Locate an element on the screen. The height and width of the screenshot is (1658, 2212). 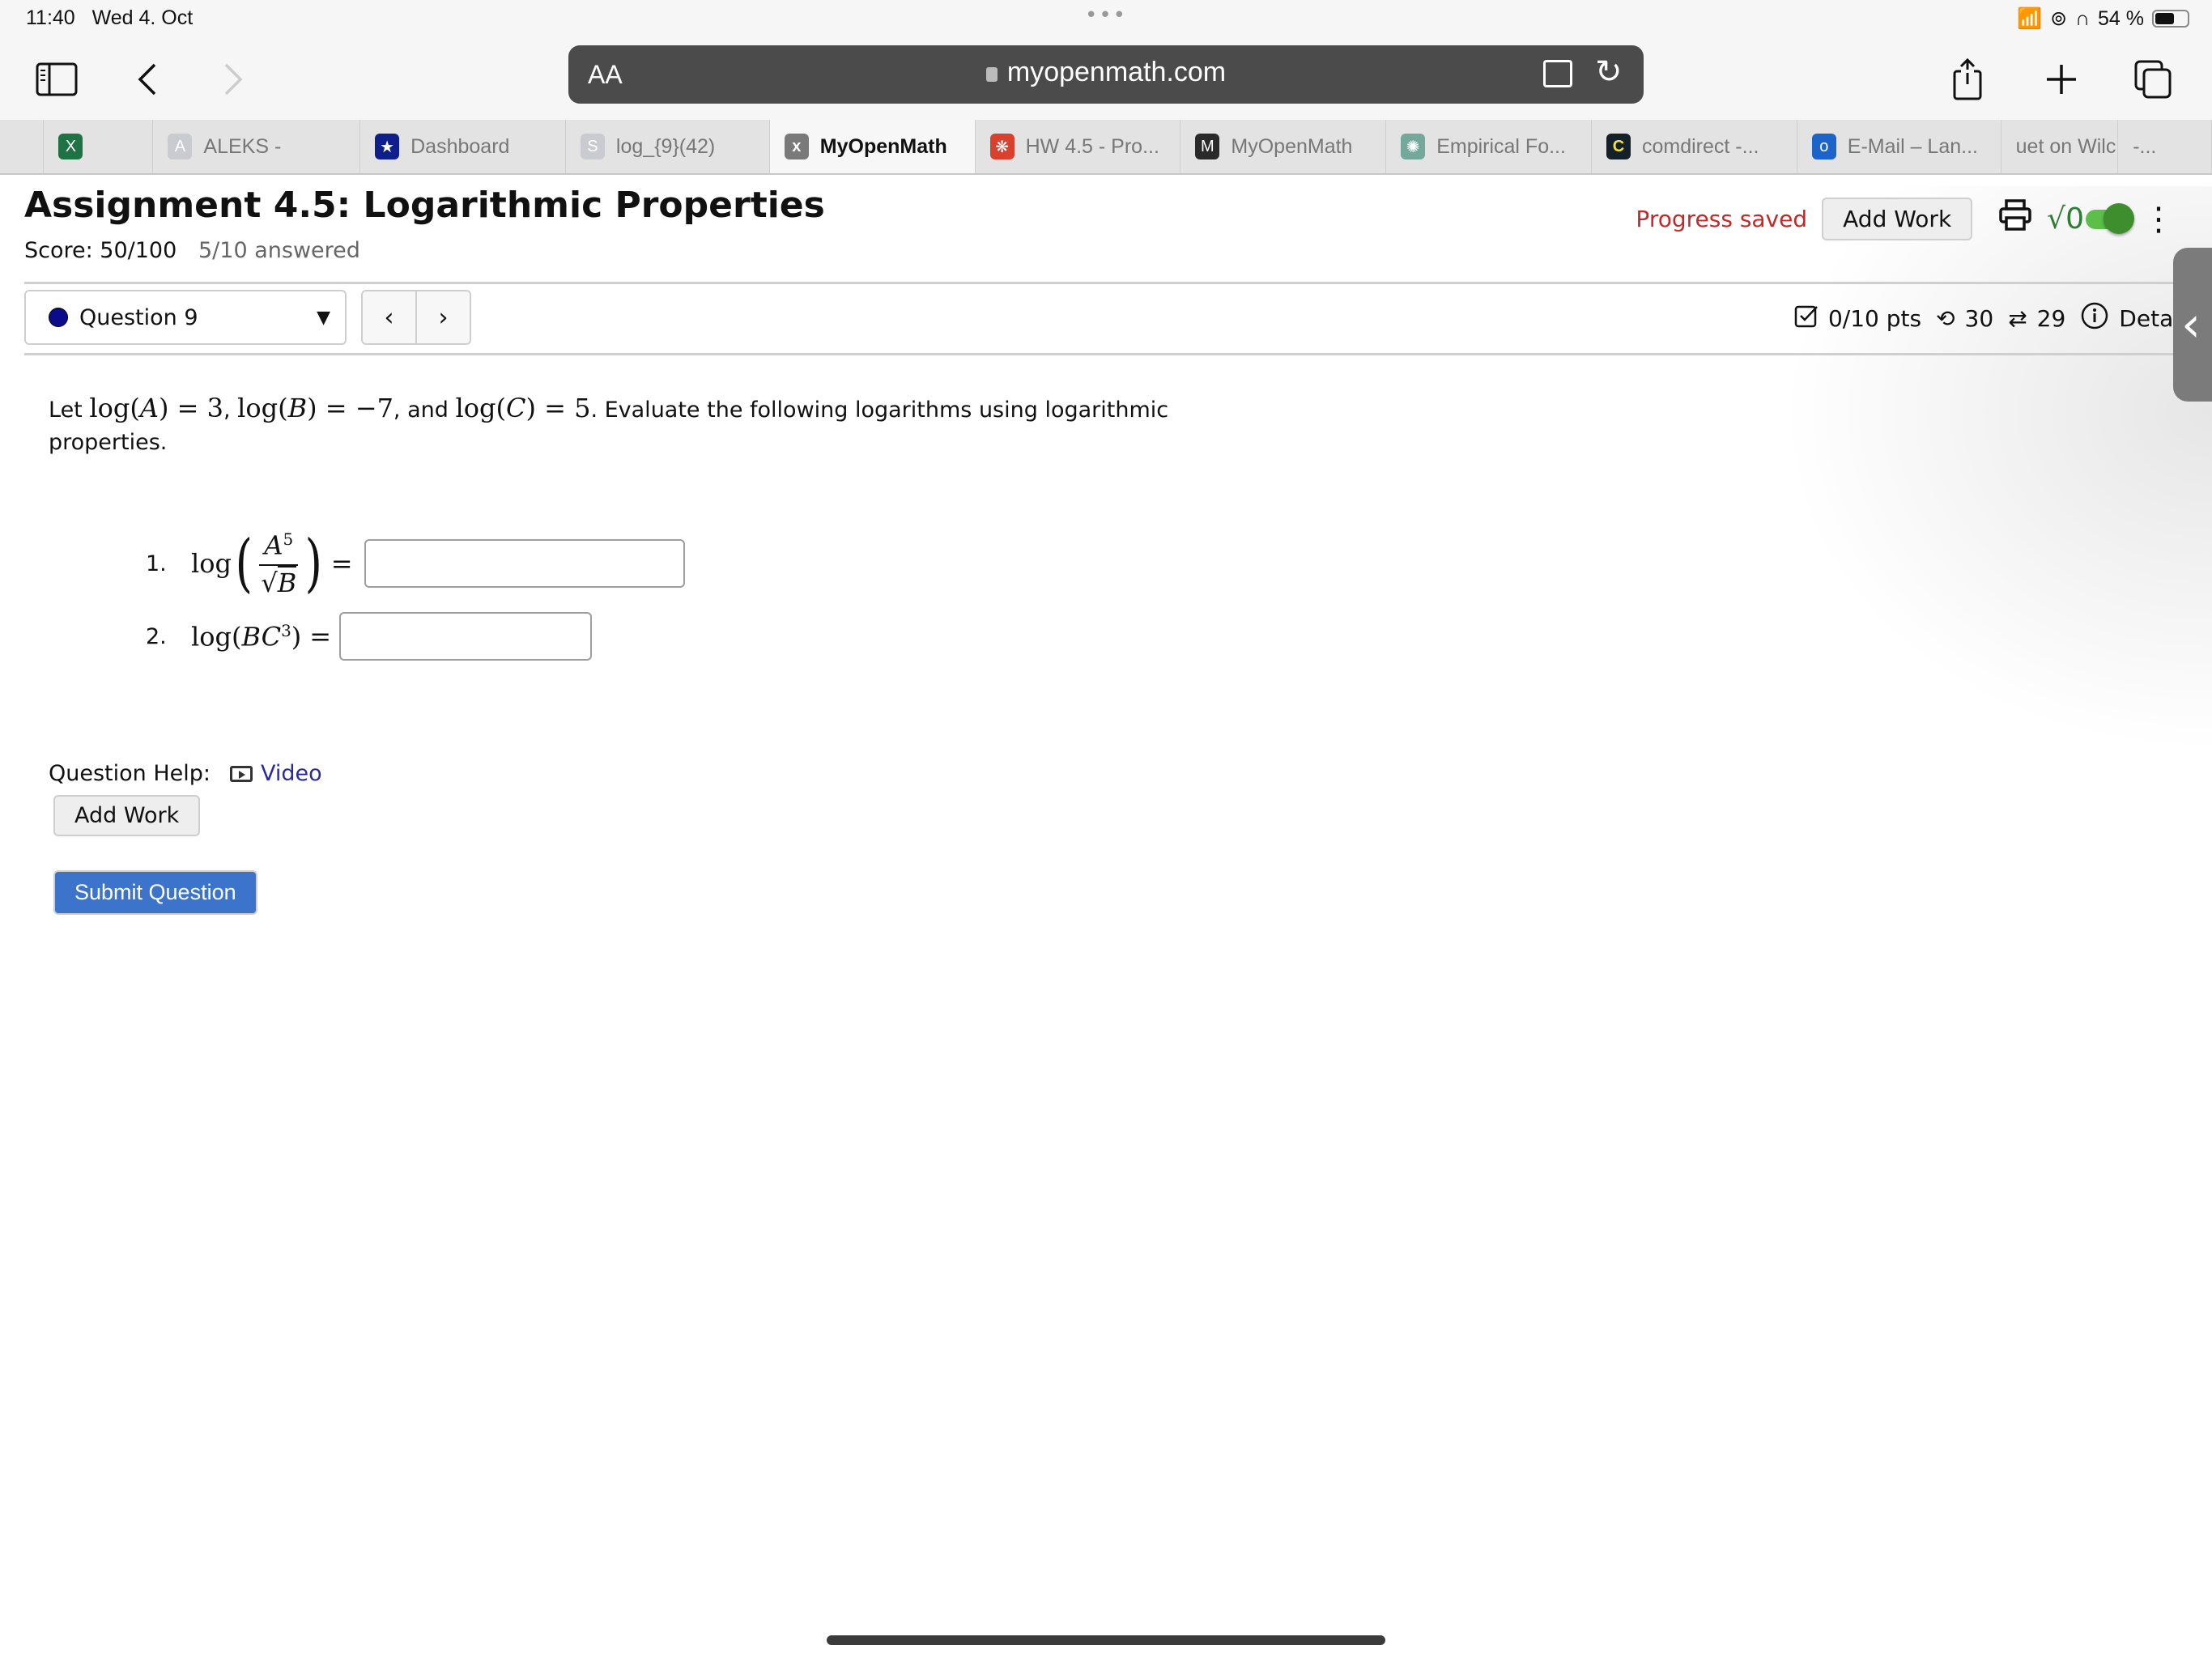
tab-3: Slog_{9}(42) is located at coordinates (668, 146).